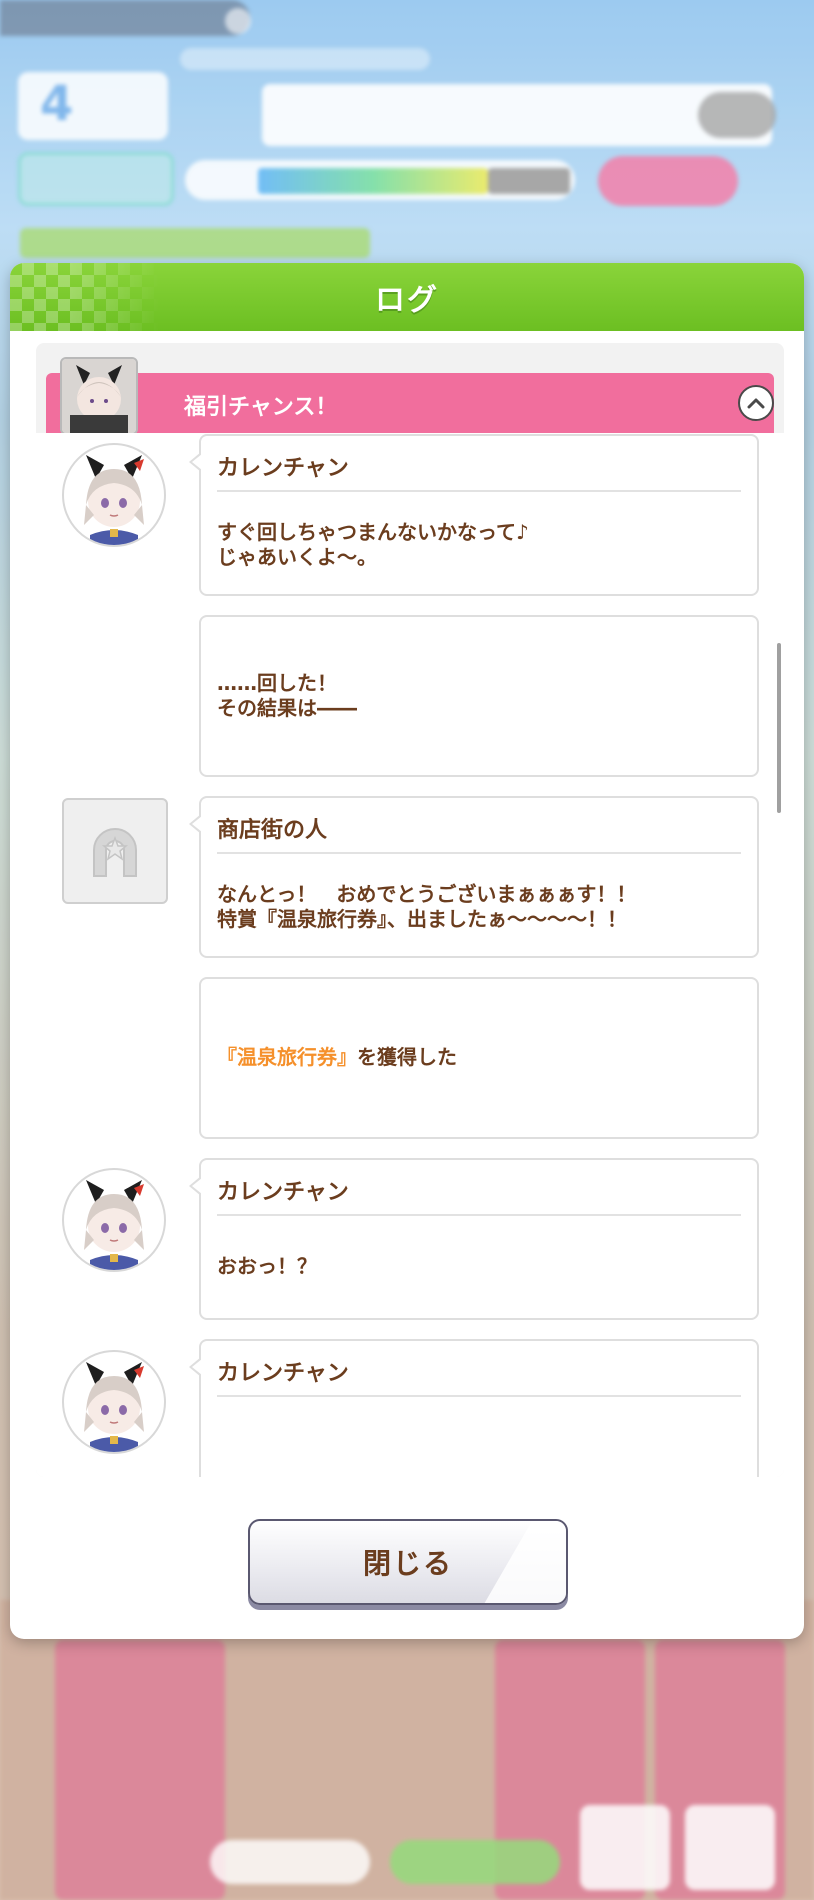 This screenshot has width=814, height=1900. What do you see at coordinates (373, 544) in the screenshot?
I see `dialogue-text: すぐ回しちゃつまんないかなって♪ じゃあいくよ～。` at bounding box center [373, 544].